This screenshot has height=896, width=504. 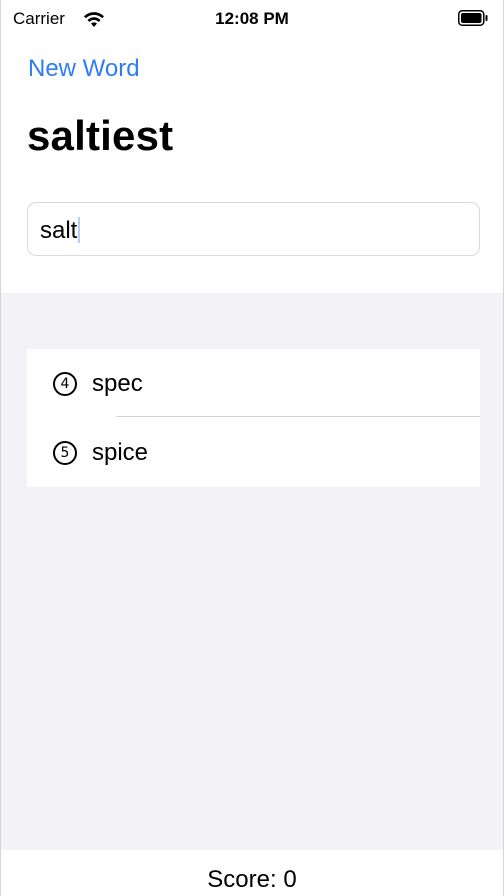 I want to click on page-title: saltiest, so click(x=100, y=135).